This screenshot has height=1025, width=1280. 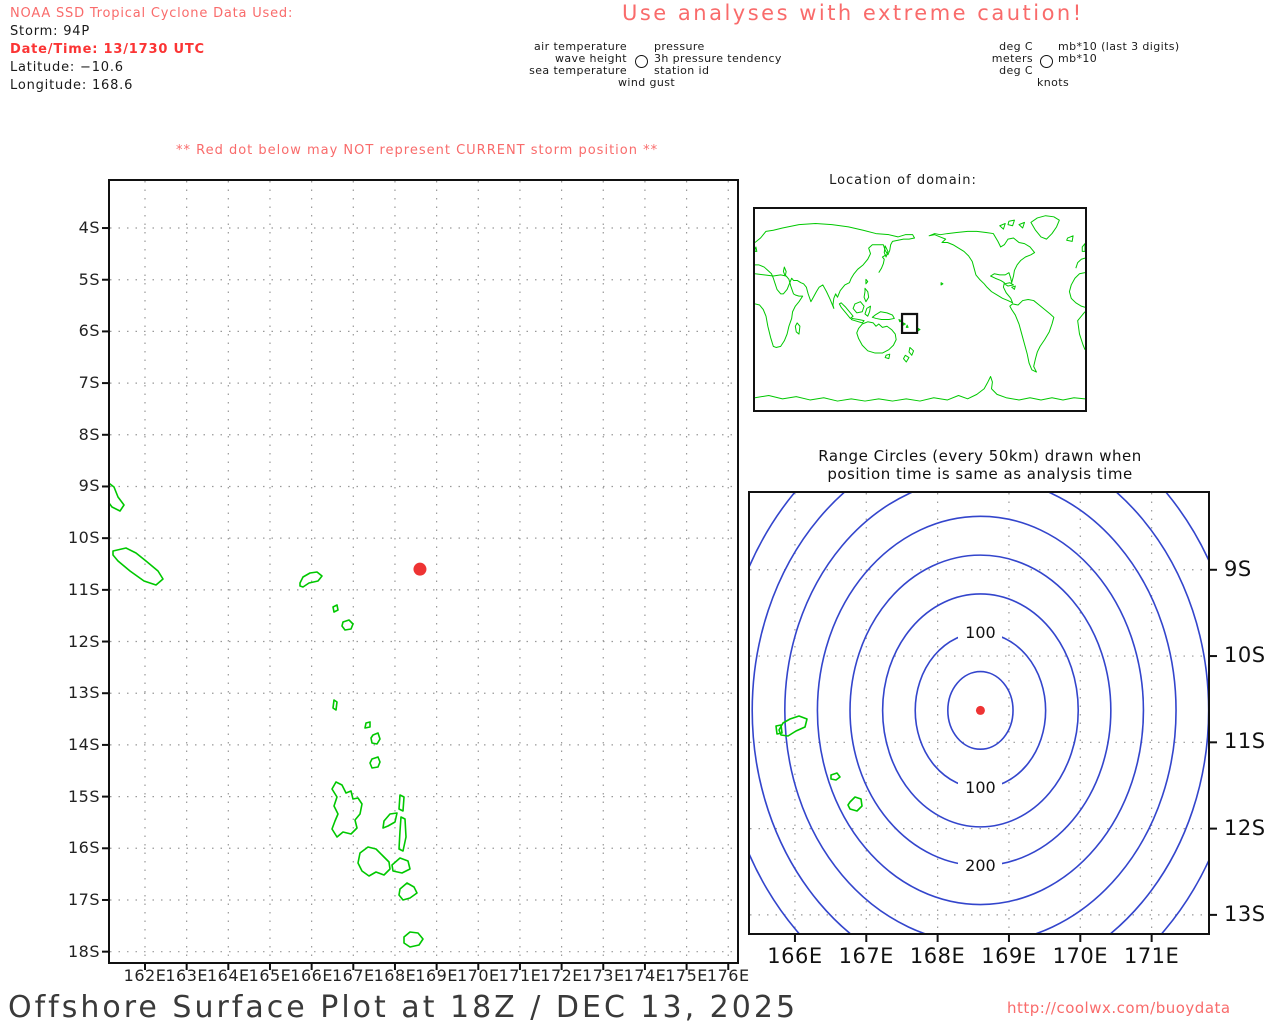 I want to click on legend-wind-gust: wind gust, so click(x=647, y=82).